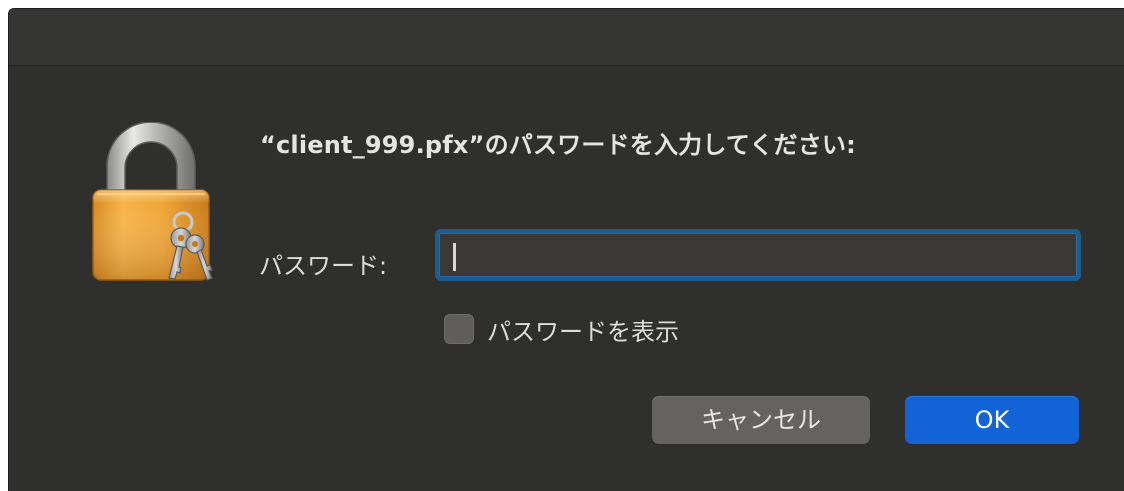 The image size is (1124, 491). Describe the element at coordinates (454, 257) in the screenshot. I see `text-caret` at that location.